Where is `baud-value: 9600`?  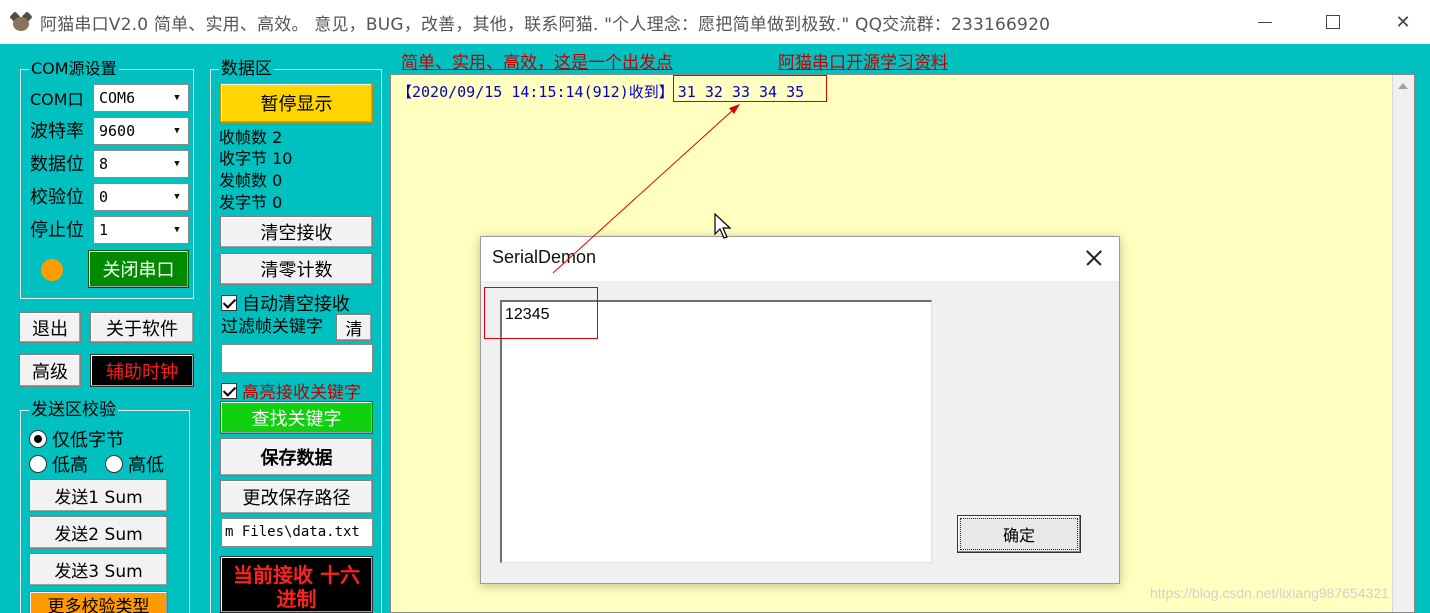
baud-value: 9600 is located at coordinates (117, 131).